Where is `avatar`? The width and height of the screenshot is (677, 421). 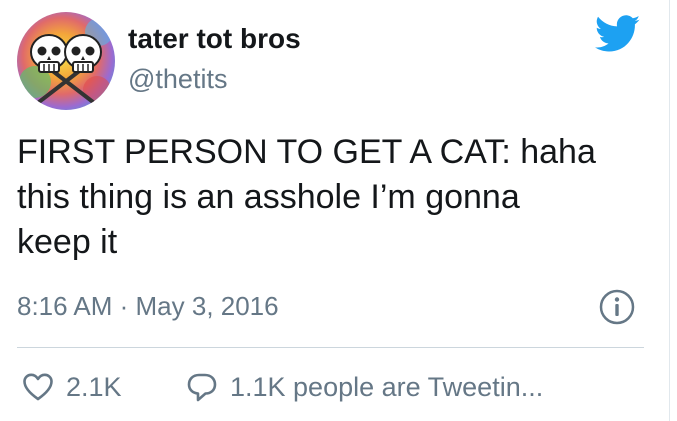 avatar is located at coordinates (66, 61).